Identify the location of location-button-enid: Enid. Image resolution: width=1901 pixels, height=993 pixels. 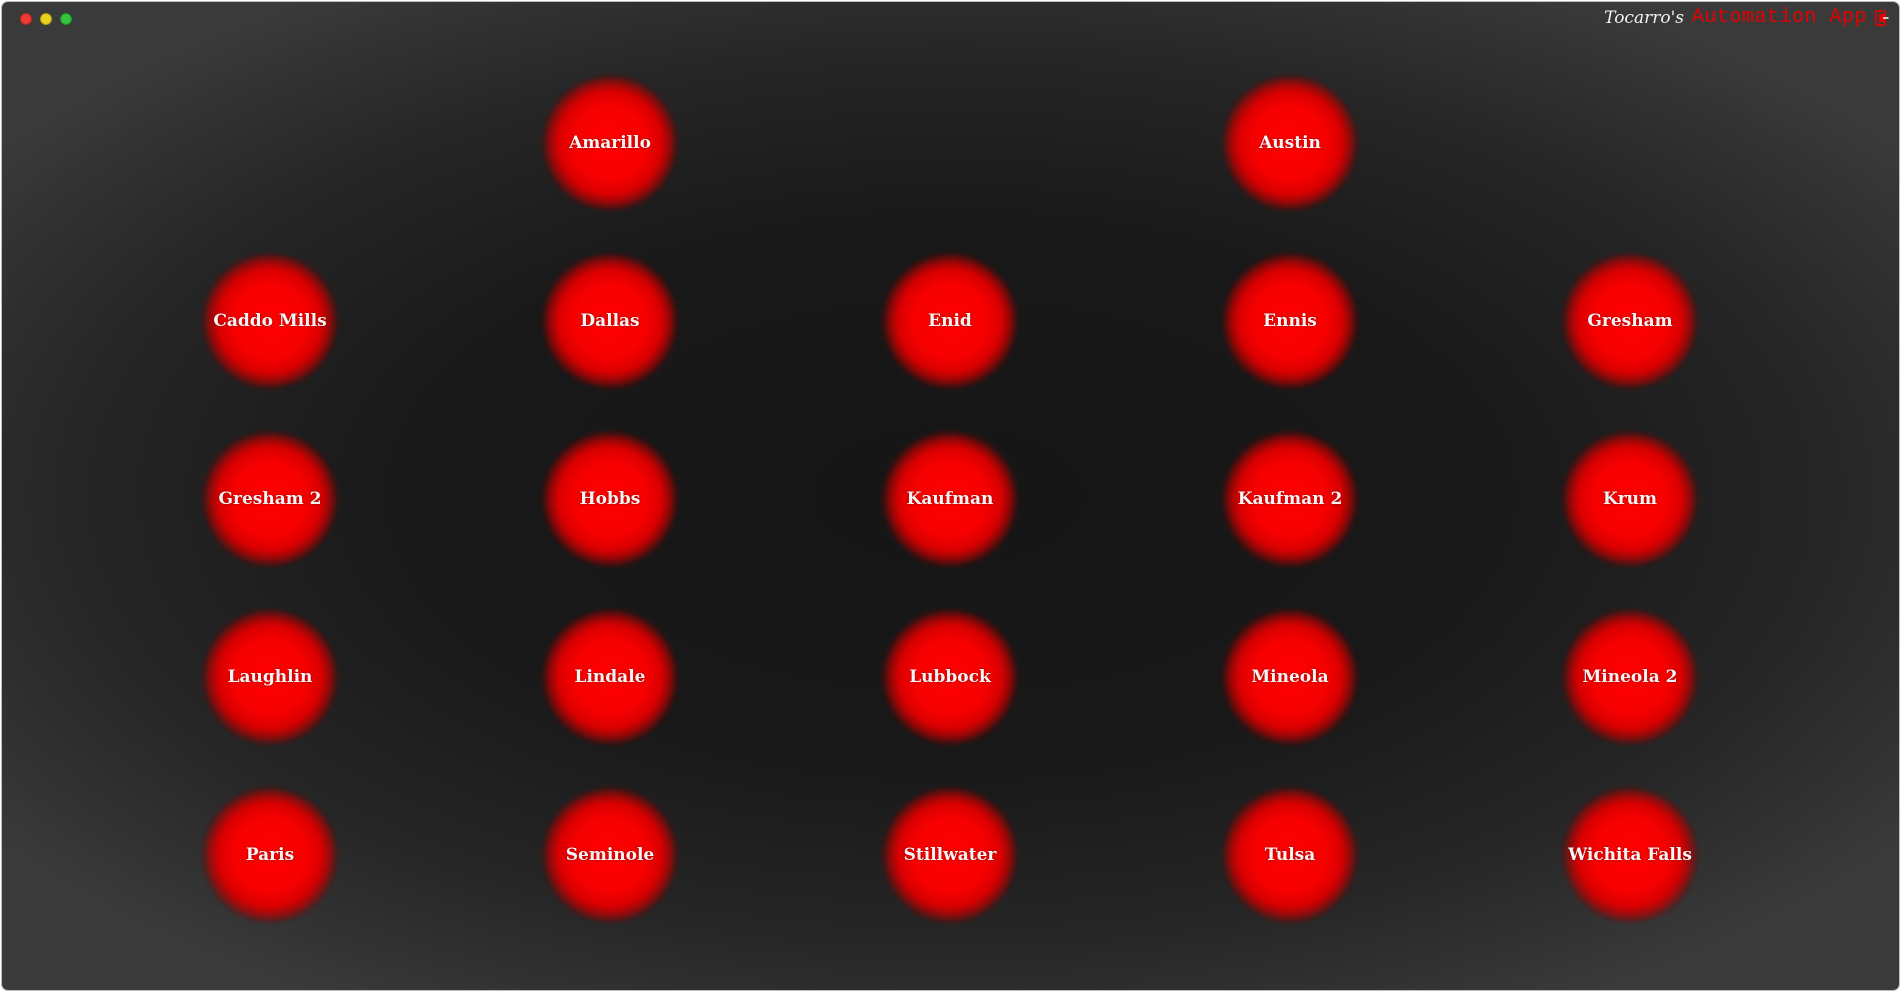
(950, 321).